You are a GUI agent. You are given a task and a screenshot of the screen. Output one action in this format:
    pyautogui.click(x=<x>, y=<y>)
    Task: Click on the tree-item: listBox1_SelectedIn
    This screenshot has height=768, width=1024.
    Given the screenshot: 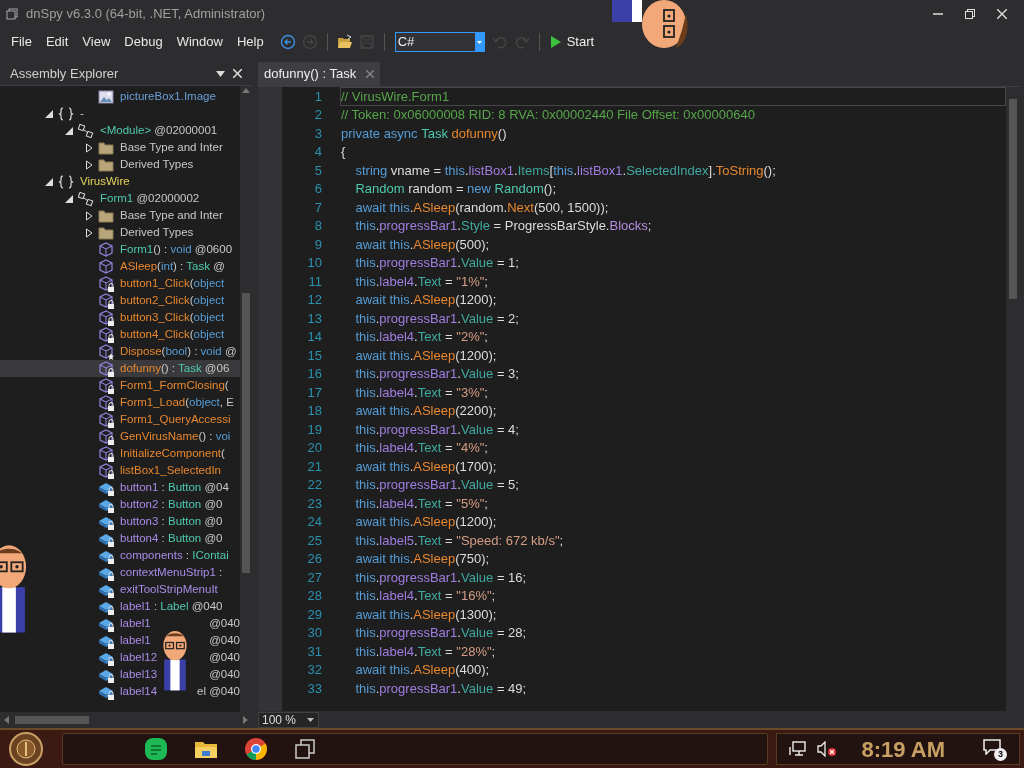 What is the action you would take?
    pyautogui.click(x=152, y=470)
    